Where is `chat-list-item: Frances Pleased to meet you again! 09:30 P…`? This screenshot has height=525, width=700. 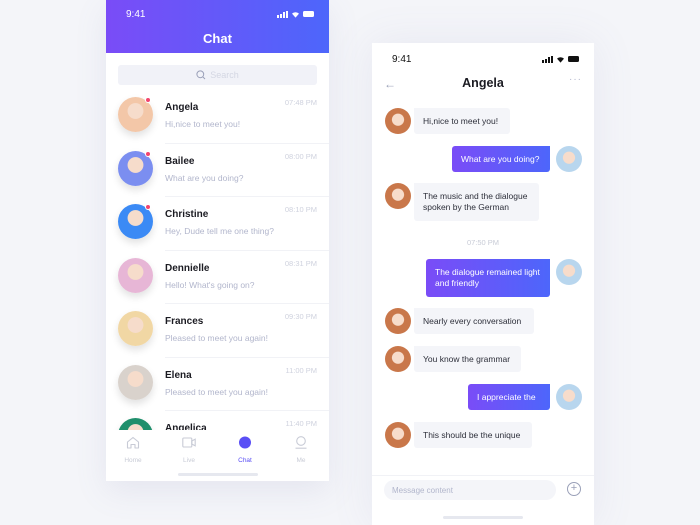 chat-list-item: Frances Pleased to meet you again! 09:30 P… is located at coordinates (217, 331).